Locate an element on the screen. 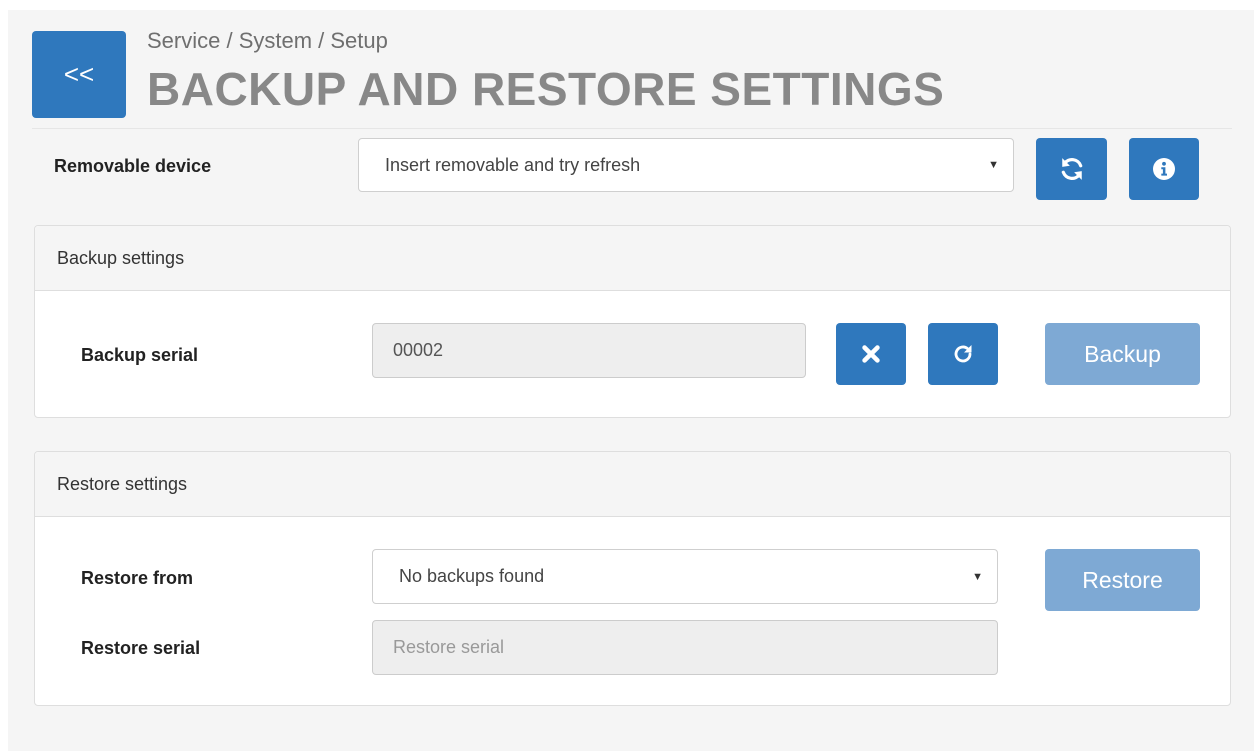 The width and height of the screenshot is (1254, 751). info-icon is located at coordinates (1164, 169).